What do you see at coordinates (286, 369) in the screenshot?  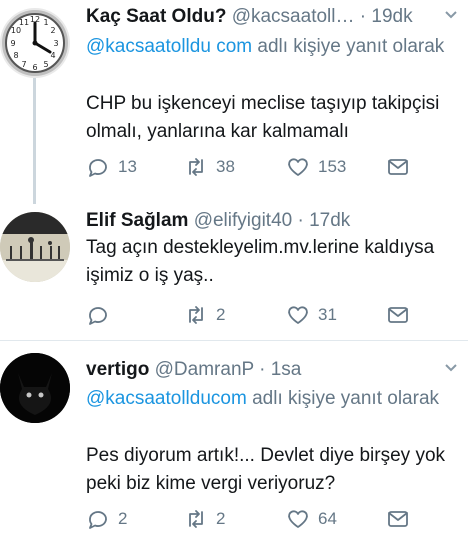 I see `tweet-time: 1sa` at bounding box center [286, 369].